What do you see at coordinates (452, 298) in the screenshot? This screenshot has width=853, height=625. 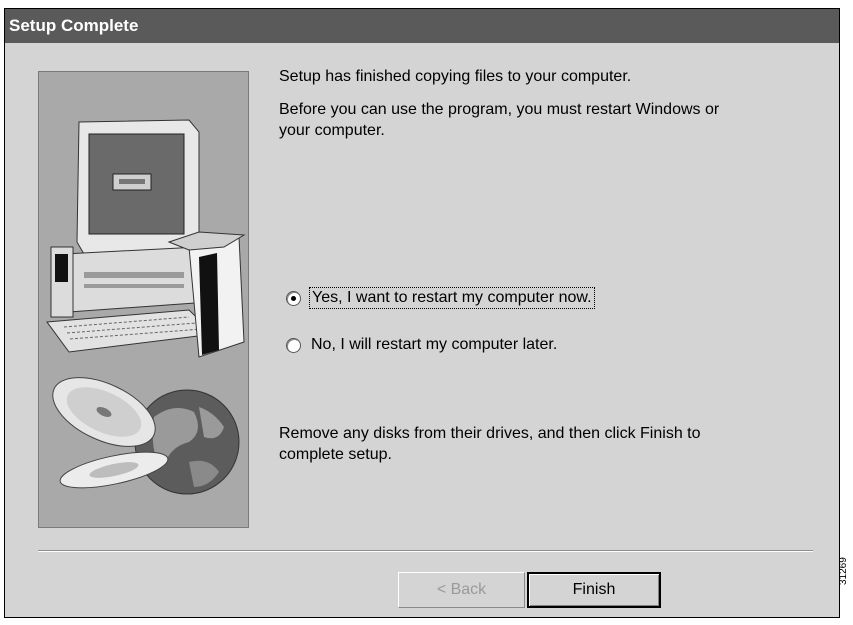 I see `restart-now-label: Yes, I want to restart my computer now.` at bounding box center [452, 298].